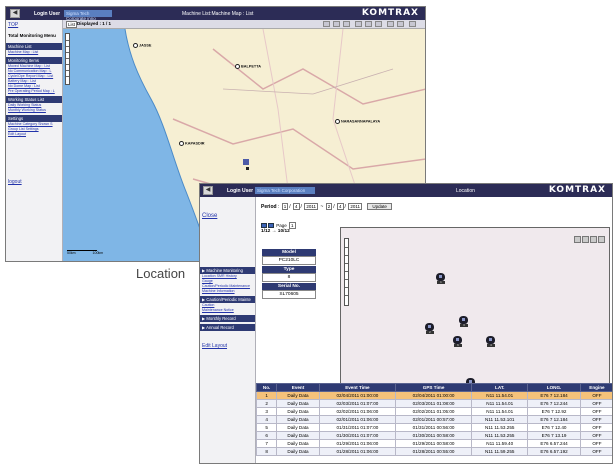 This screenshot has width=613, height=464. I want to click on city-label: BALPETTA, so click(248, 66).